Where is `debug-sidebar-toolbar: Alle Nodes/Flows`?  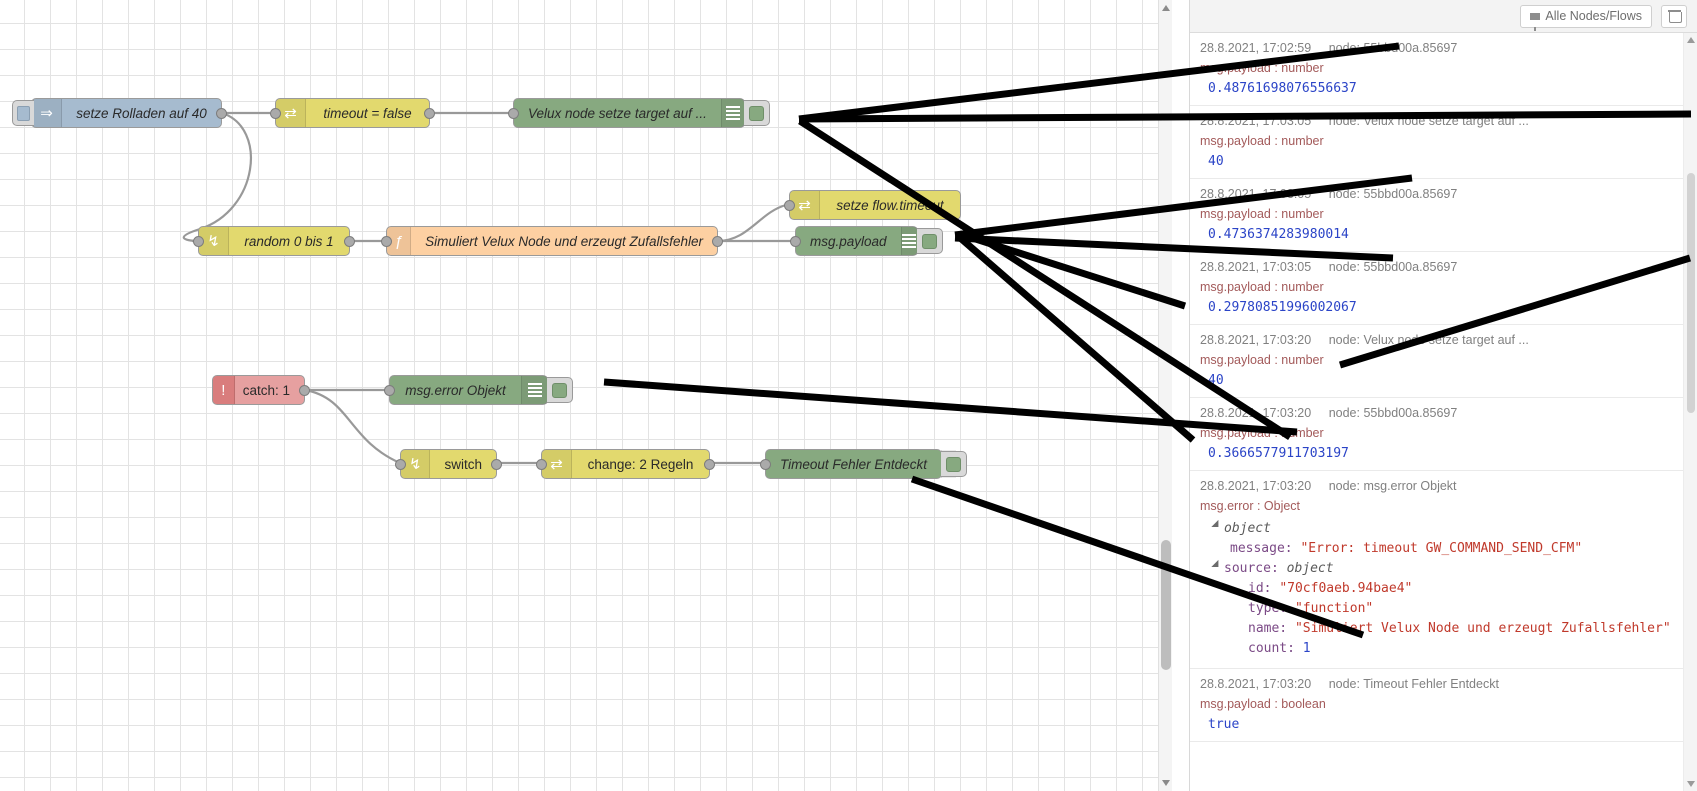
debug-sidebar-toolbar: Alle Nodes/Flows is located at coordinates (1443, 16).